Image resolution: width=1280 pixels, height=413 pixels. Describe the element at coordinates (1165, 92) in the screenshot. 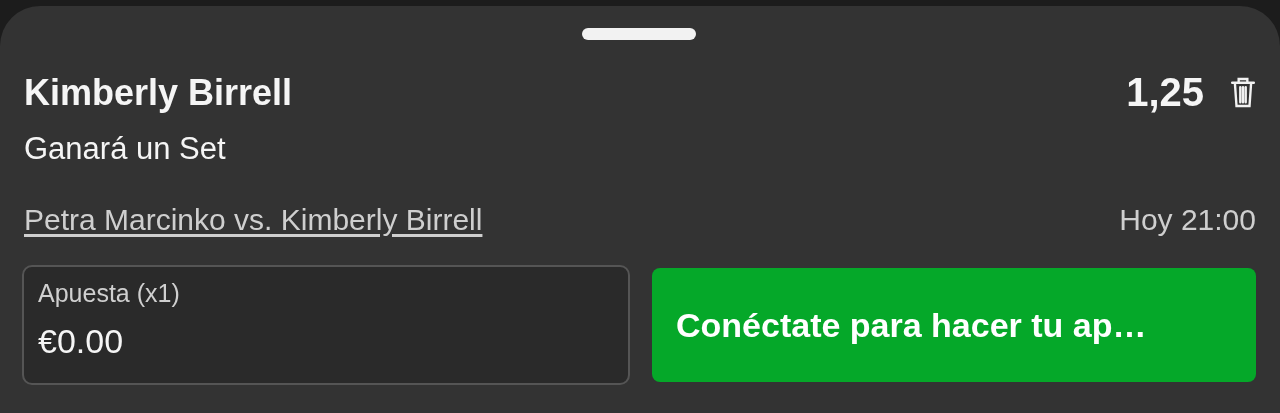

I see `odds: 1,25` at that location.